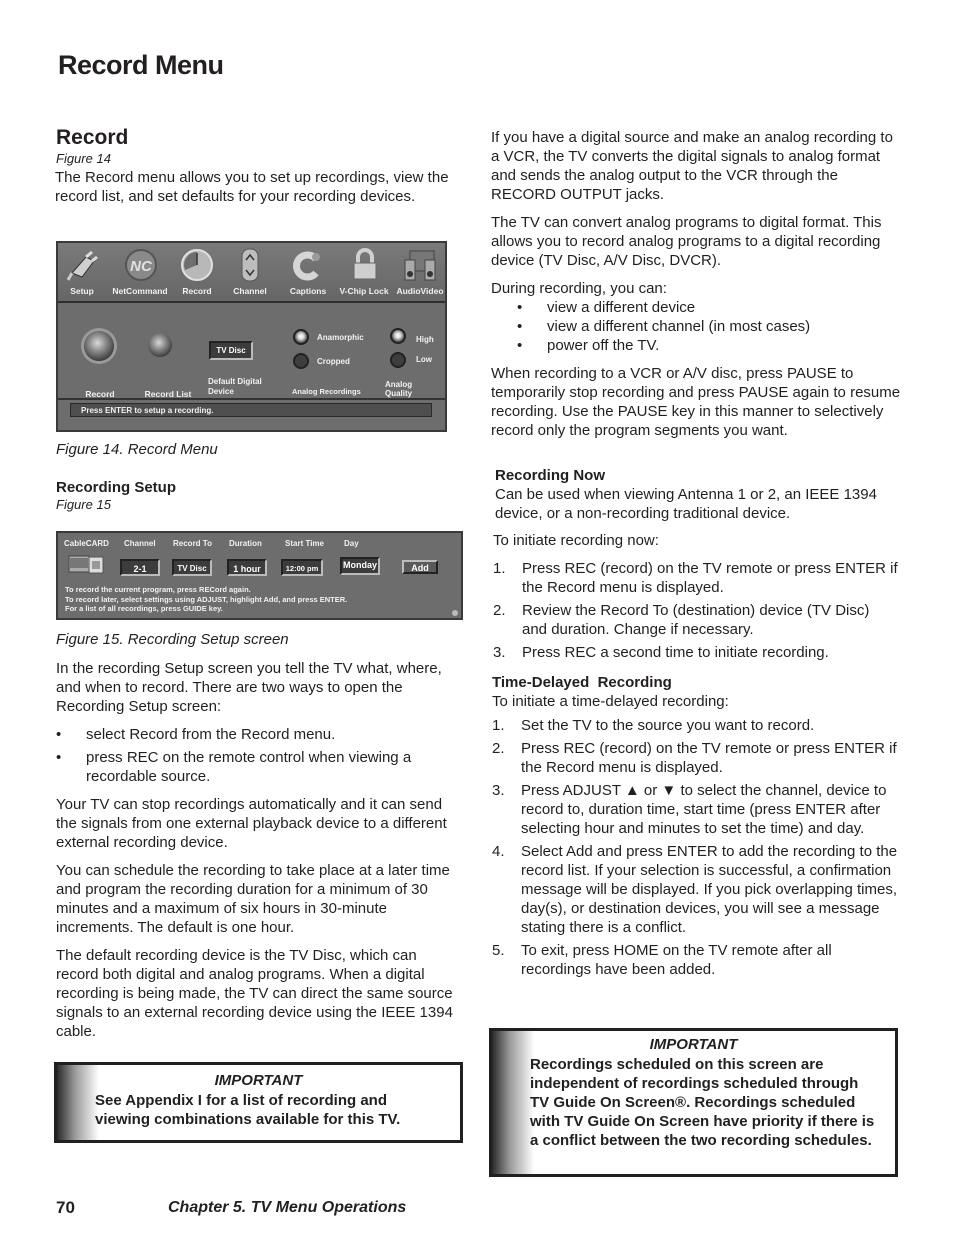 The image size is (954, 1235). Describe the element at coordinates (172, 639) in the screenshot. I see `figure-15-caption: Figure 15. Recording Setup screen` at that location.